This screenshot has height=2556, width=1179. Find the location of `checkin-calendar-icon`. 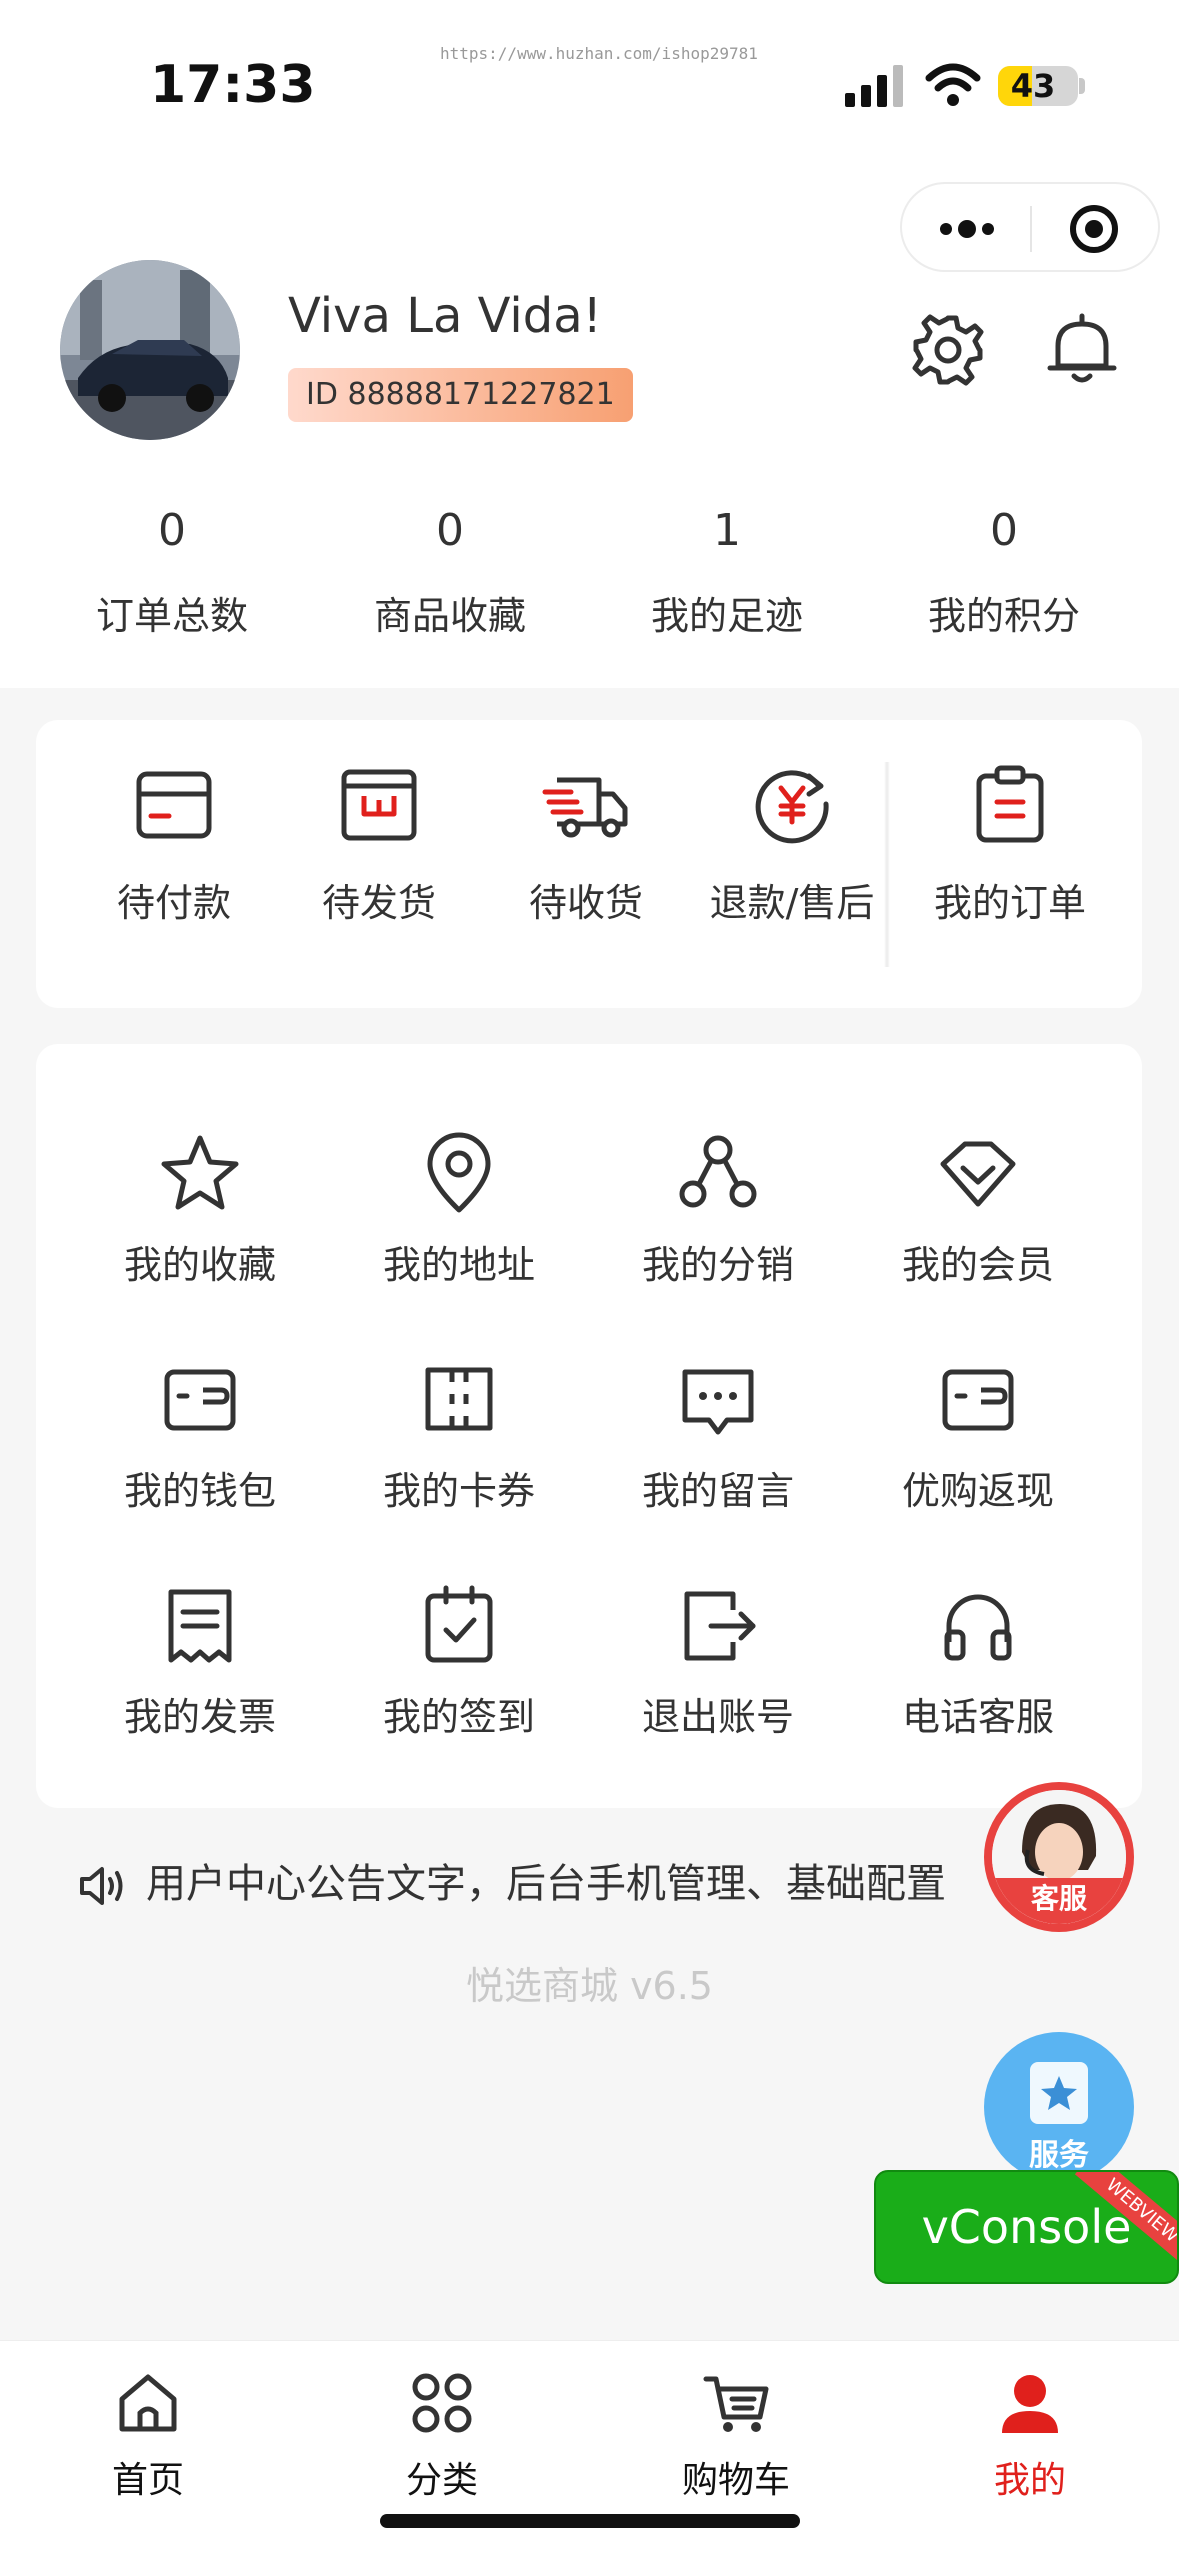

checkin-calendar-icon is located at coordinates (459, 1624).